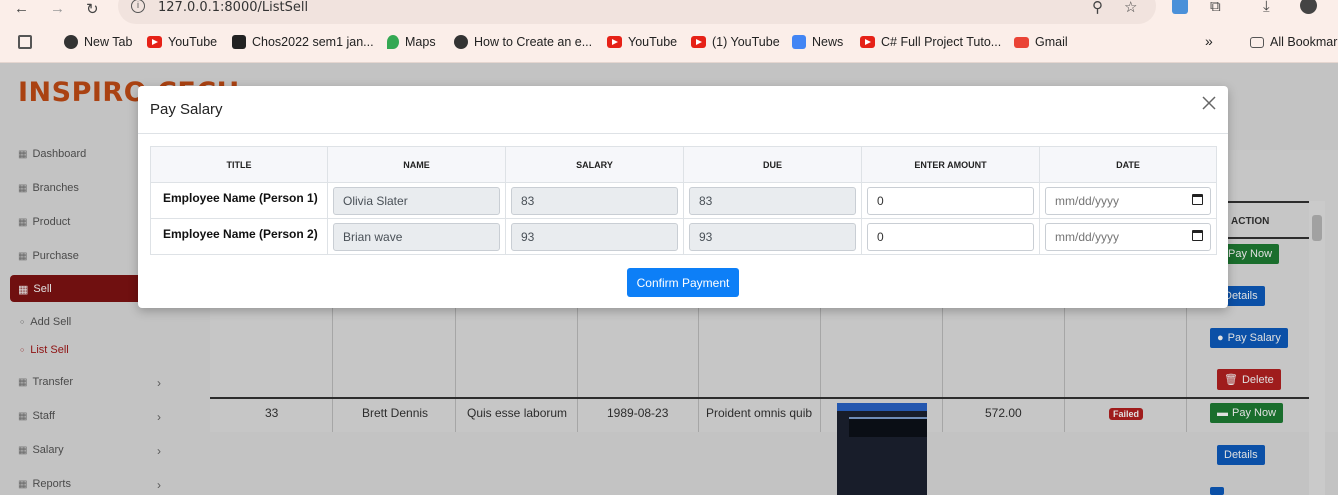 The width and height of the screenshot is (1338, 495). Describe the element at coordinates (950, 164) in the screenshot. I see `column-header-enter-amount: ENTER AMOUNT` at that location.